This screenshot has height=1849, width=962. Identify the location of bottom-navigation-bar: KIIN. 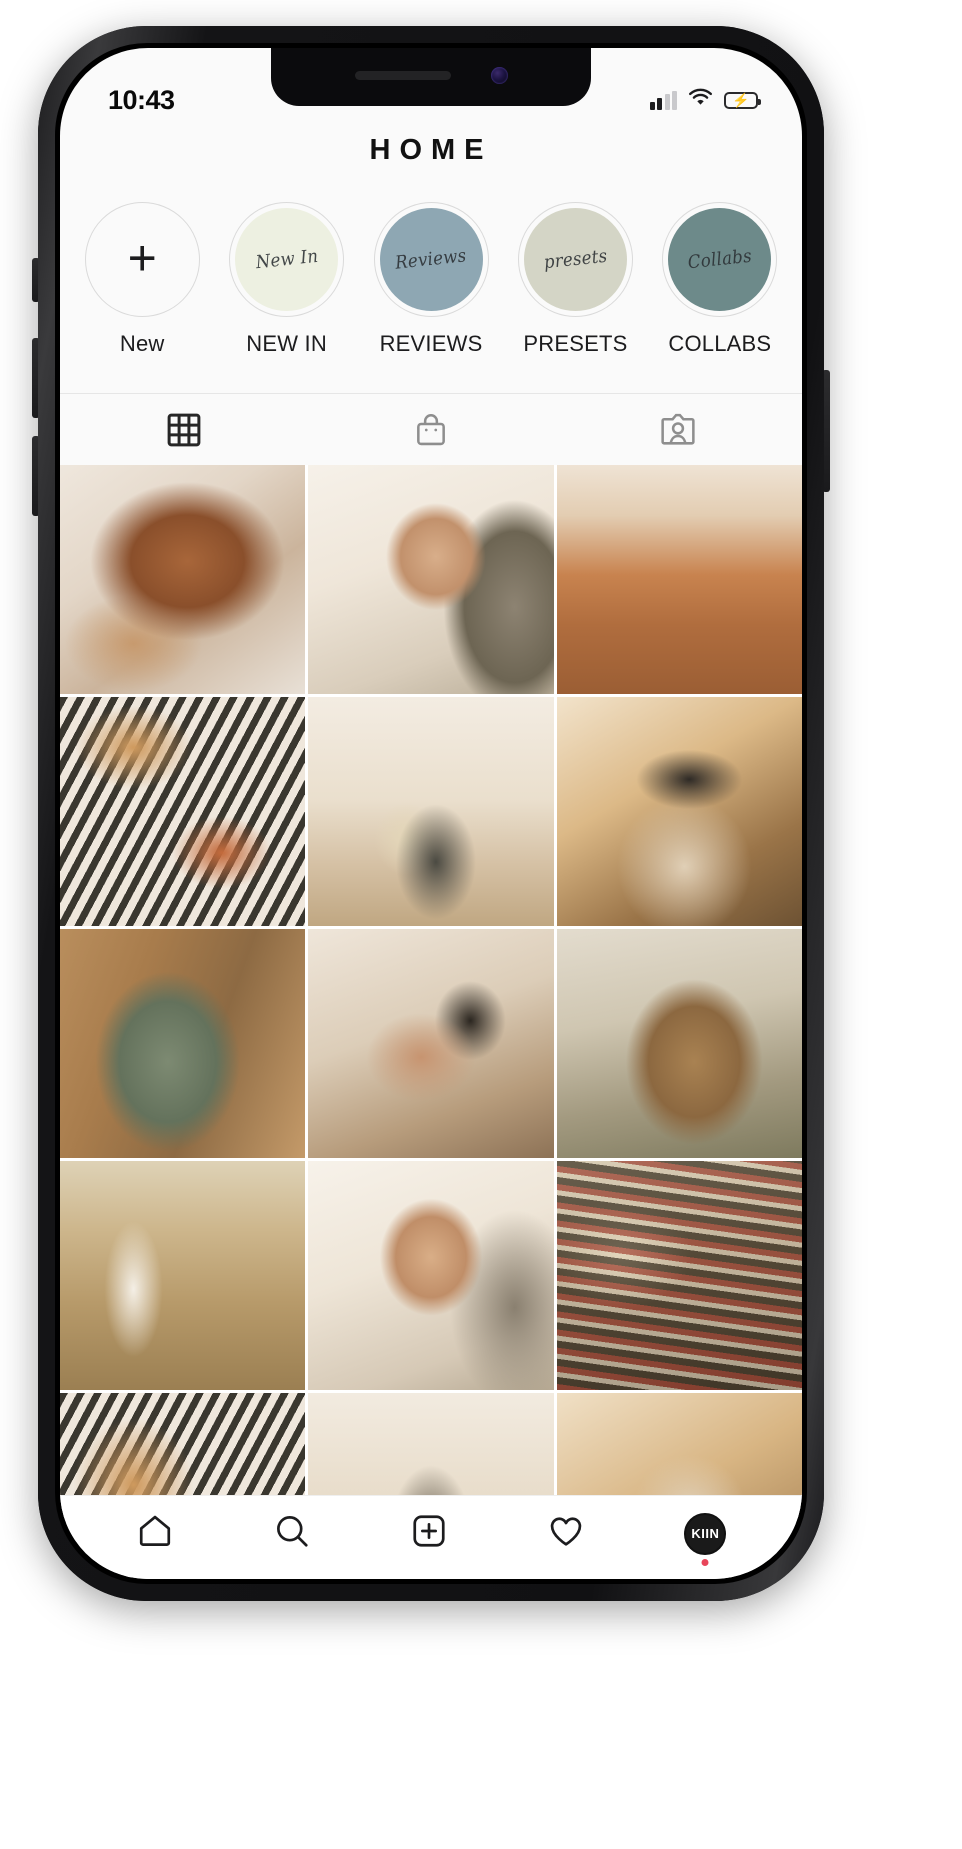
(431, 1537).